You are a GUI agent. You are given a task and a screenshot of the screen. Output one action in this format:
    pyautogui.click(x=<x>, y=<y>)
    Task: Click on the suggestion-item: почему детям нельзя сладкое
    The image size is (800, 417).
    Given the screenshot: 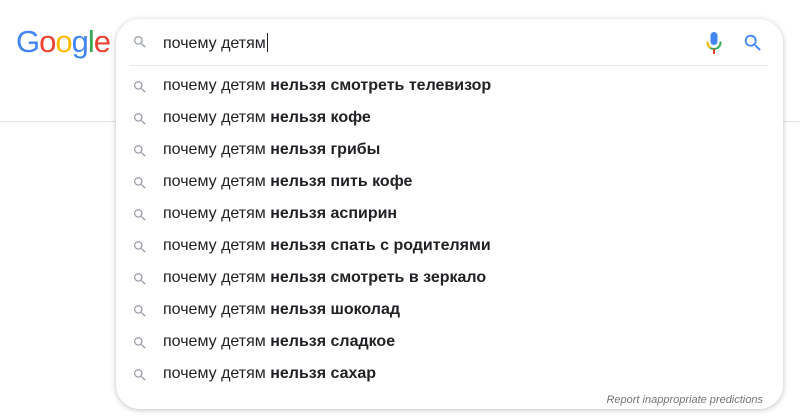 What is the action you would take?
    pyautogui.click(x=449, y=342)
    